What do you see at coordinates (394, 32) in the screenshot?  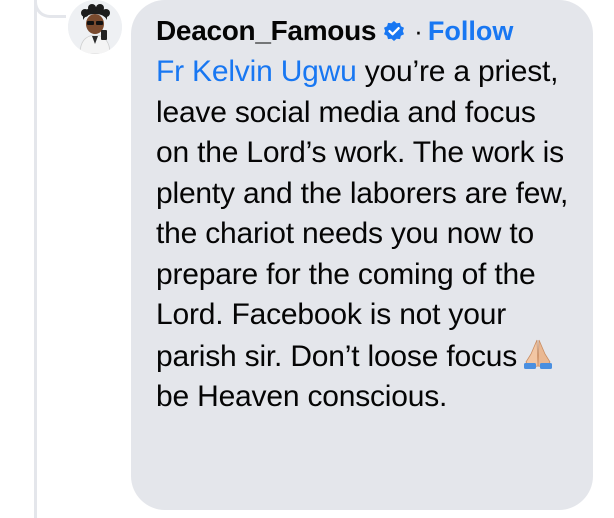 I see `verified-badge-icon` at bounding box center [394, 32].